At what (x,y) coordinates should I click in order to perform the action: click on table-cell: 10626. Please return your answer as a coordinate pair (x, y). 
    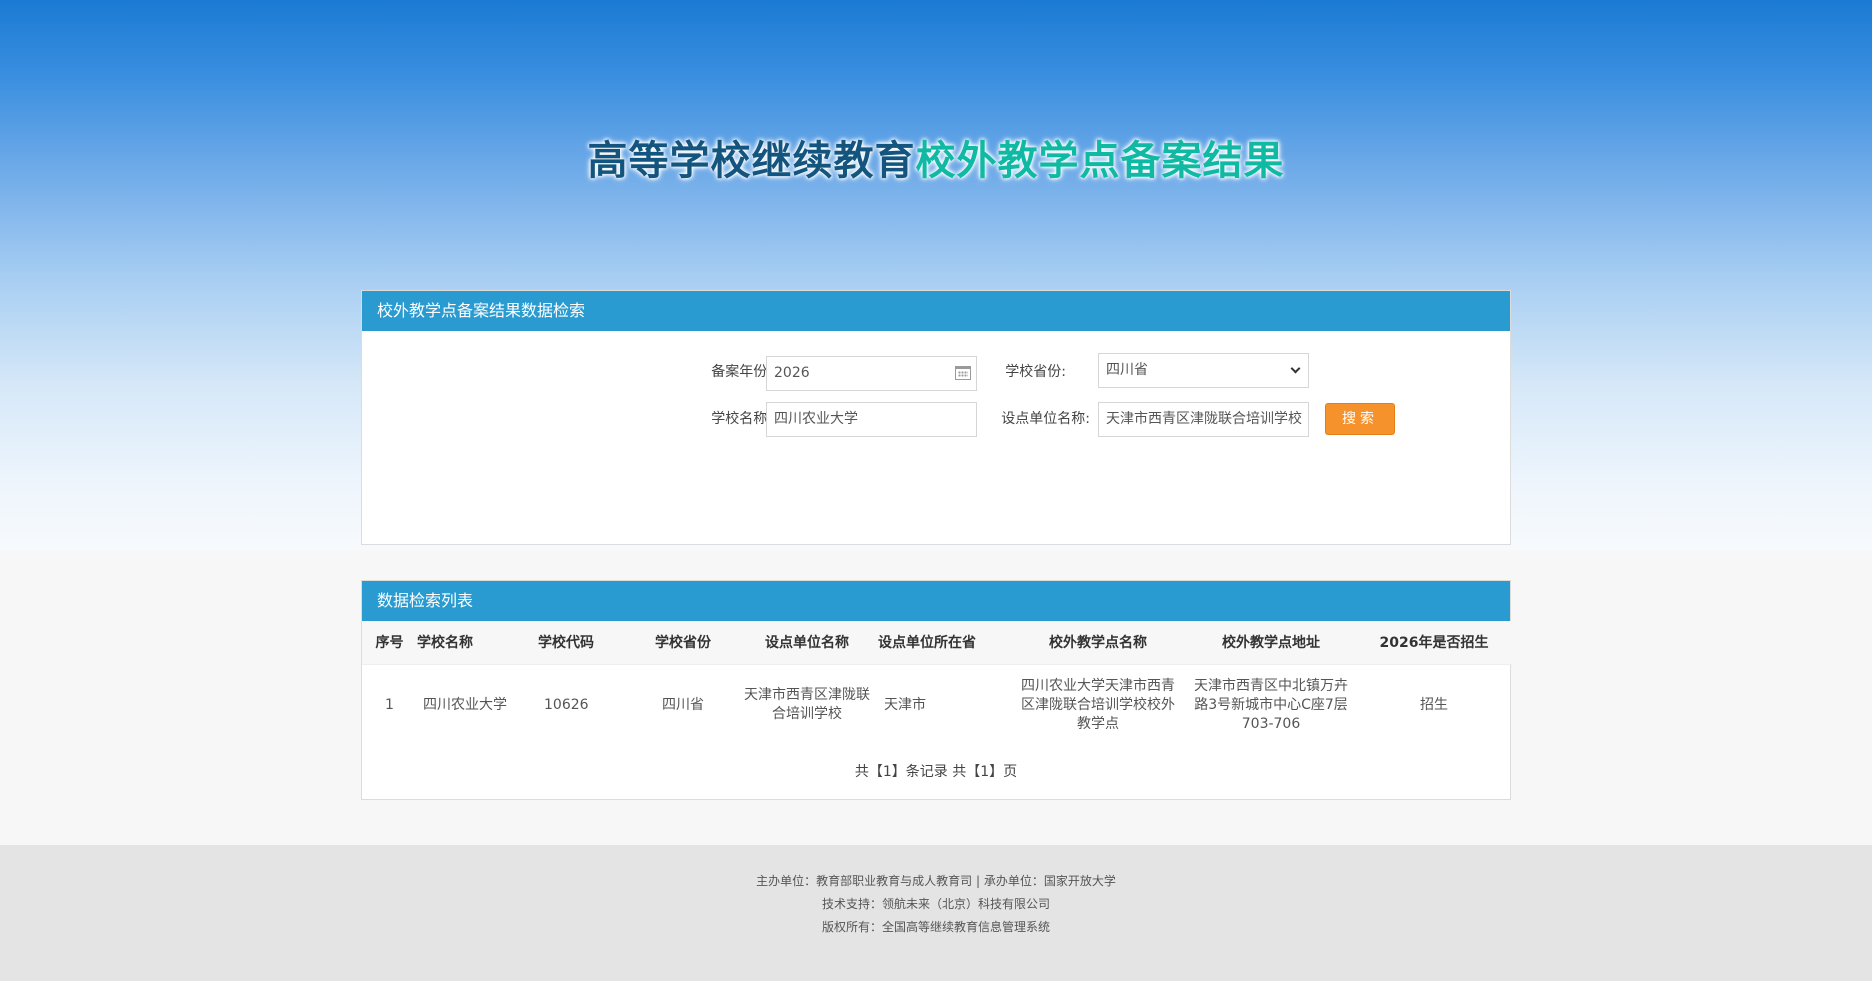
    Looking at the image, I should click on (566, 704).